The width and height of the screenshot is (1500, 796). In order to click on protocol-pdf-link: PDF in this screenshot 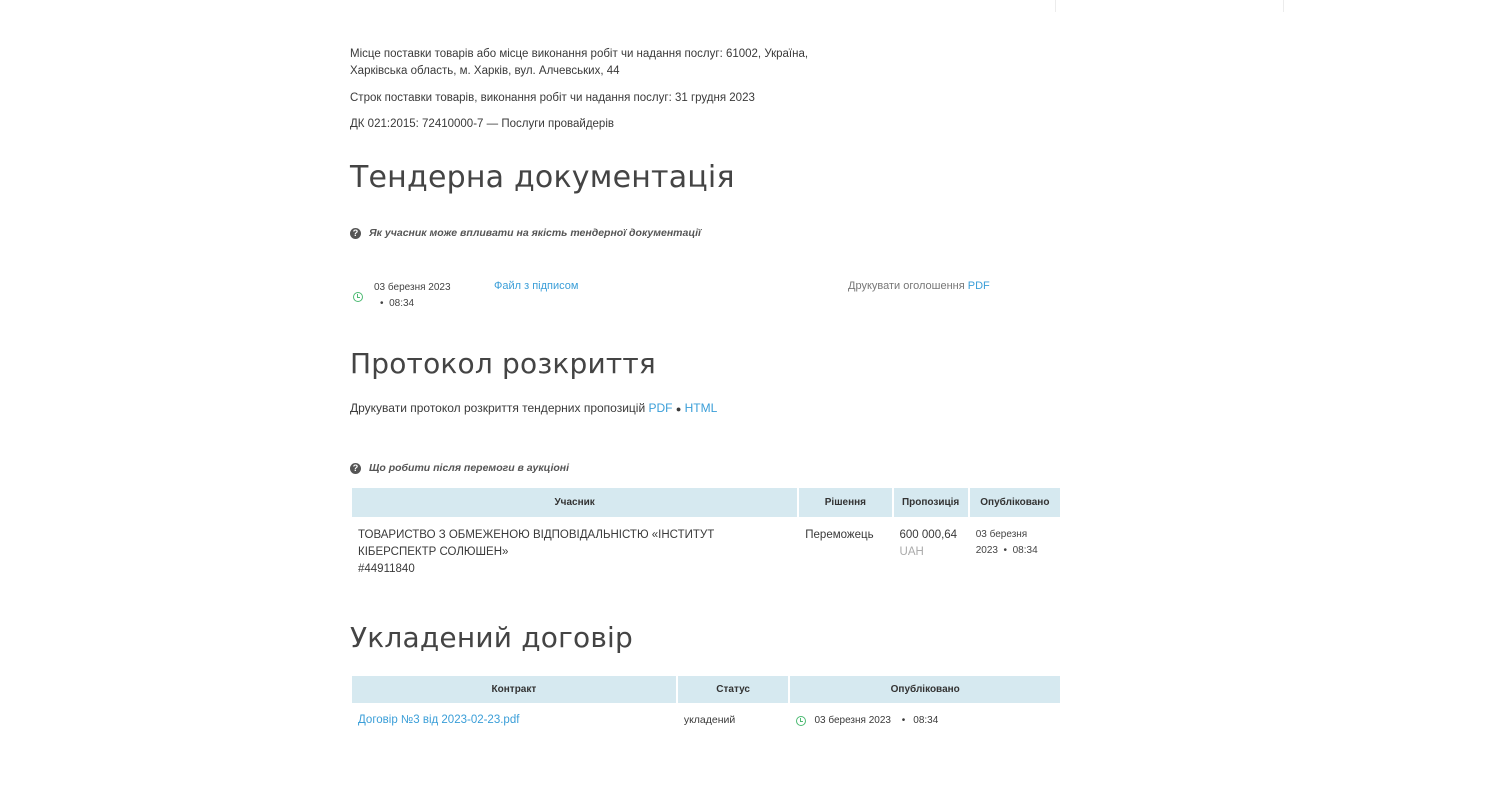, I will do `click(661, 408)`.